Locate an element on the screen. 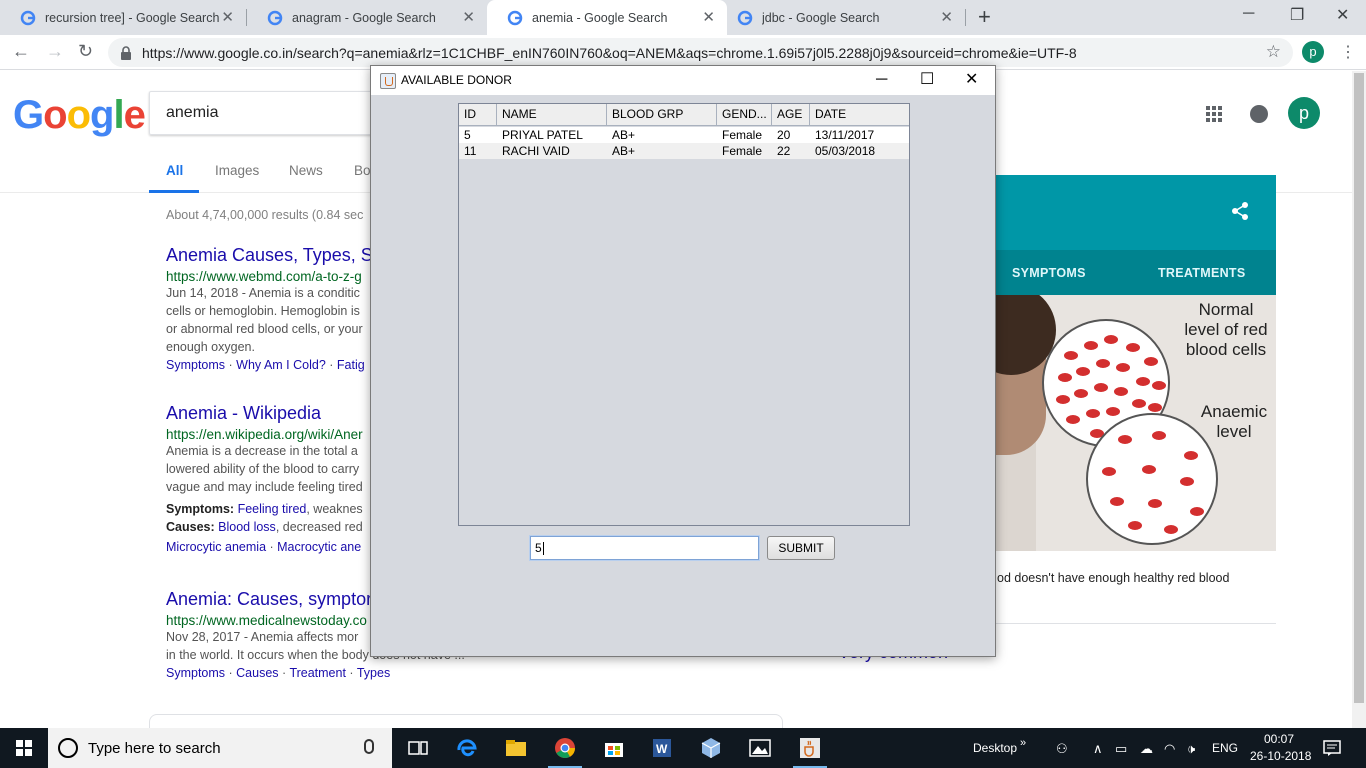 This screenshot has width=1366, height=768. tab-treatments: TREATMENTS is located at coordinates (1202, 273).